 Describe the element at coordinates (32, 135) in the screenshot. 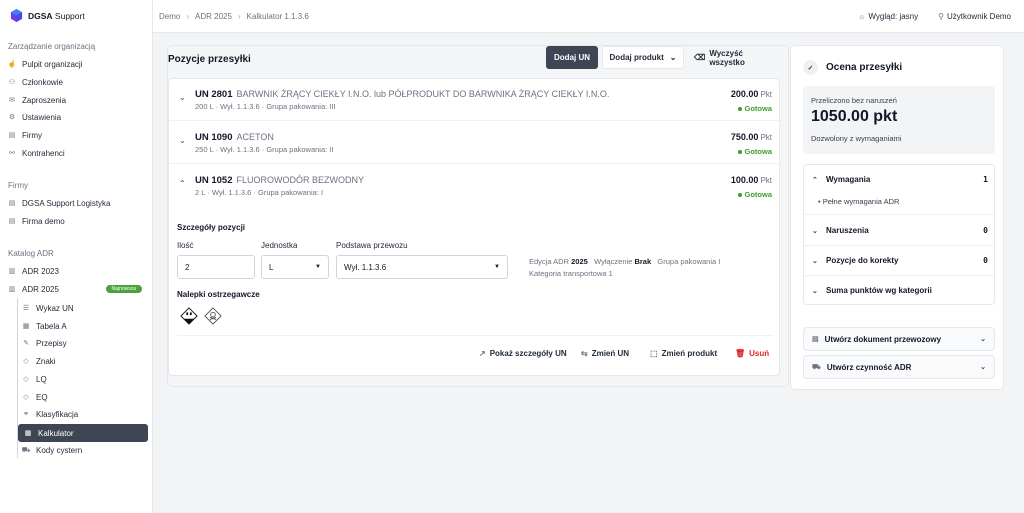

I see `sidebar-item-label: Firmy` at that location.